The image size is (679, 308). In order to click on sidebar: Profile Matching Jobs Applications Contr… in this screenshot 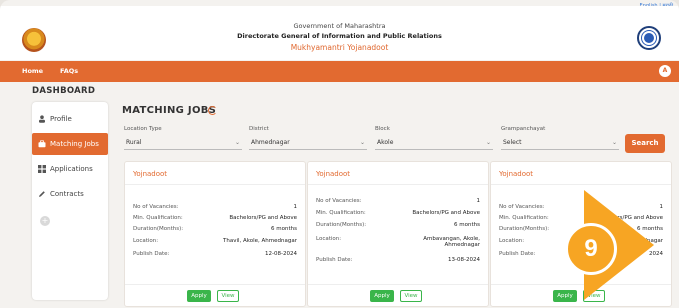, I will do `click(70, 201)`.